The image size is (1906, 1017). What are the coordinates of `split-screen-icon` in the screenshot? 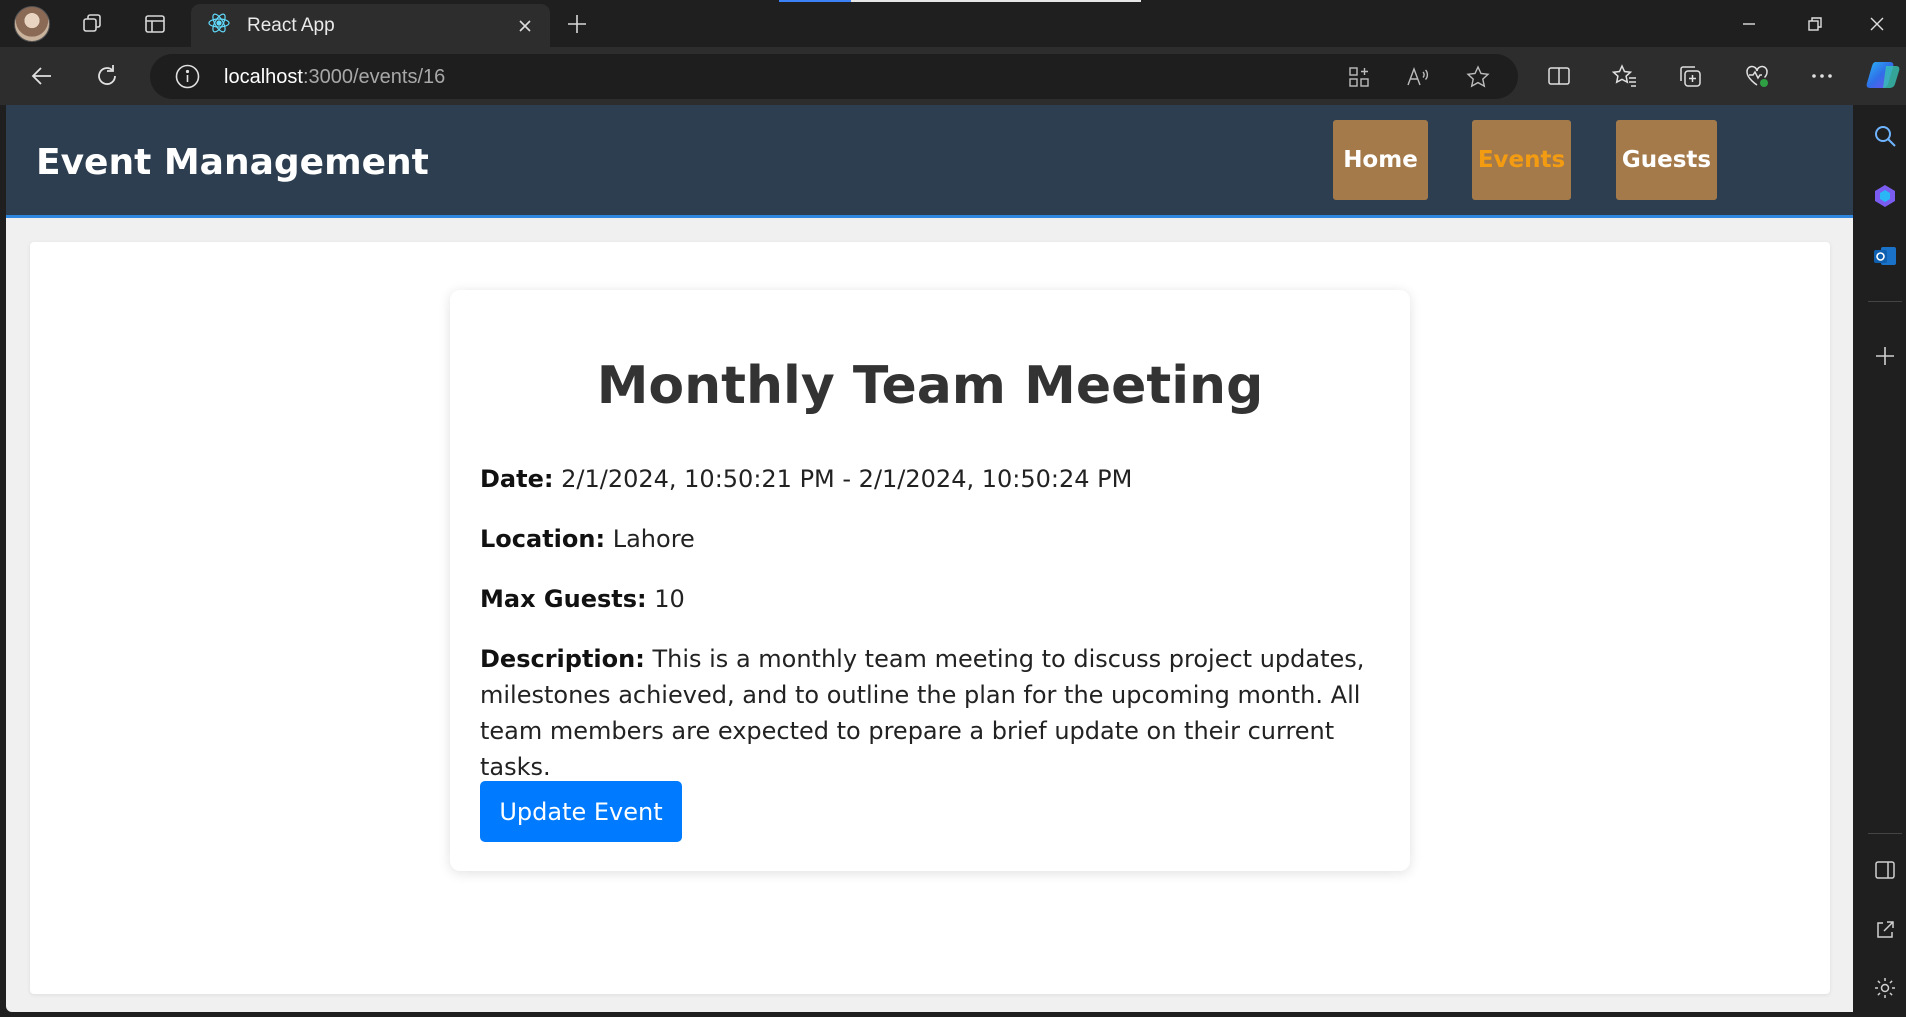 It's located at (1559, 76).